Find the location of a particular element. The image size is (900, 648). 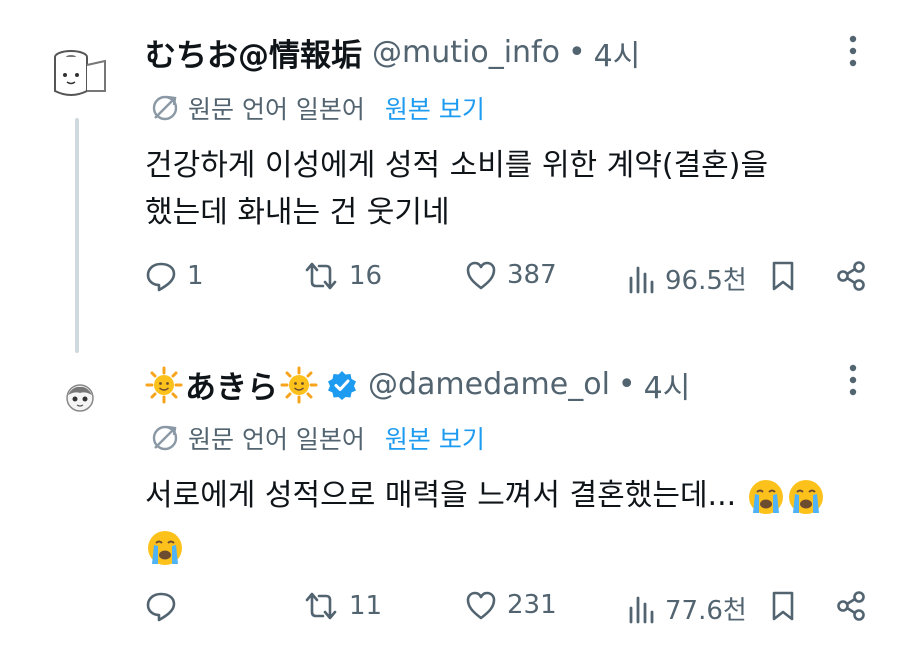

views-count: 77.6천 is located at coordinates (706, 611).